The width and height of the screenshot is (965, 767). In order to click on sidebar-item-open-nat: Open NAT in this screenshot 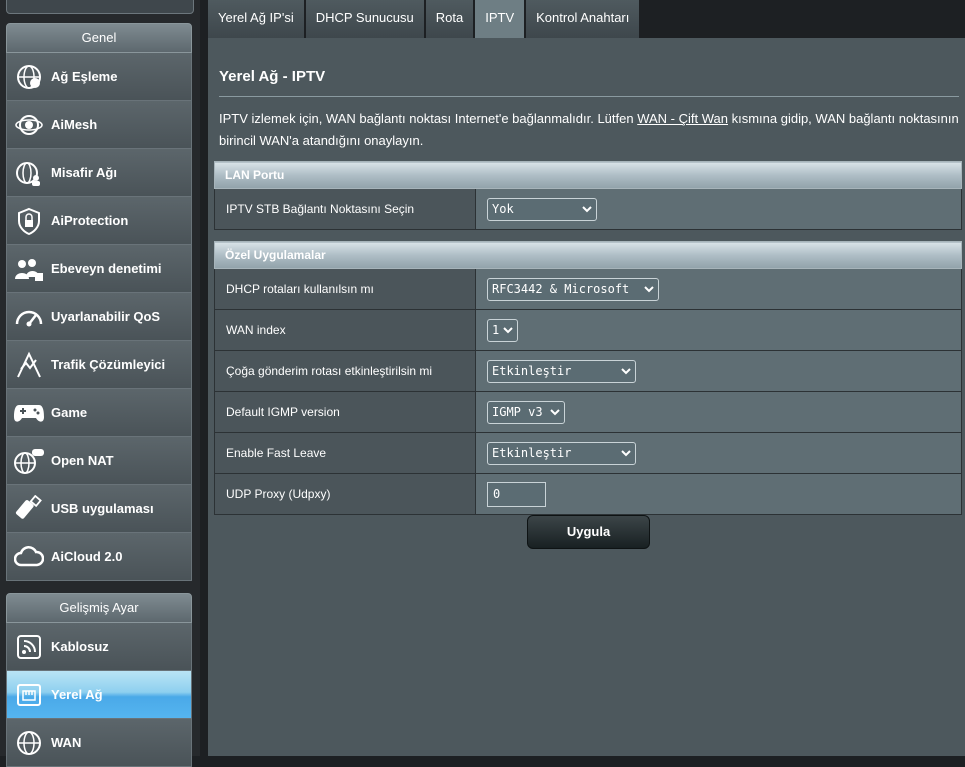, I will do `click(99, 461)`.